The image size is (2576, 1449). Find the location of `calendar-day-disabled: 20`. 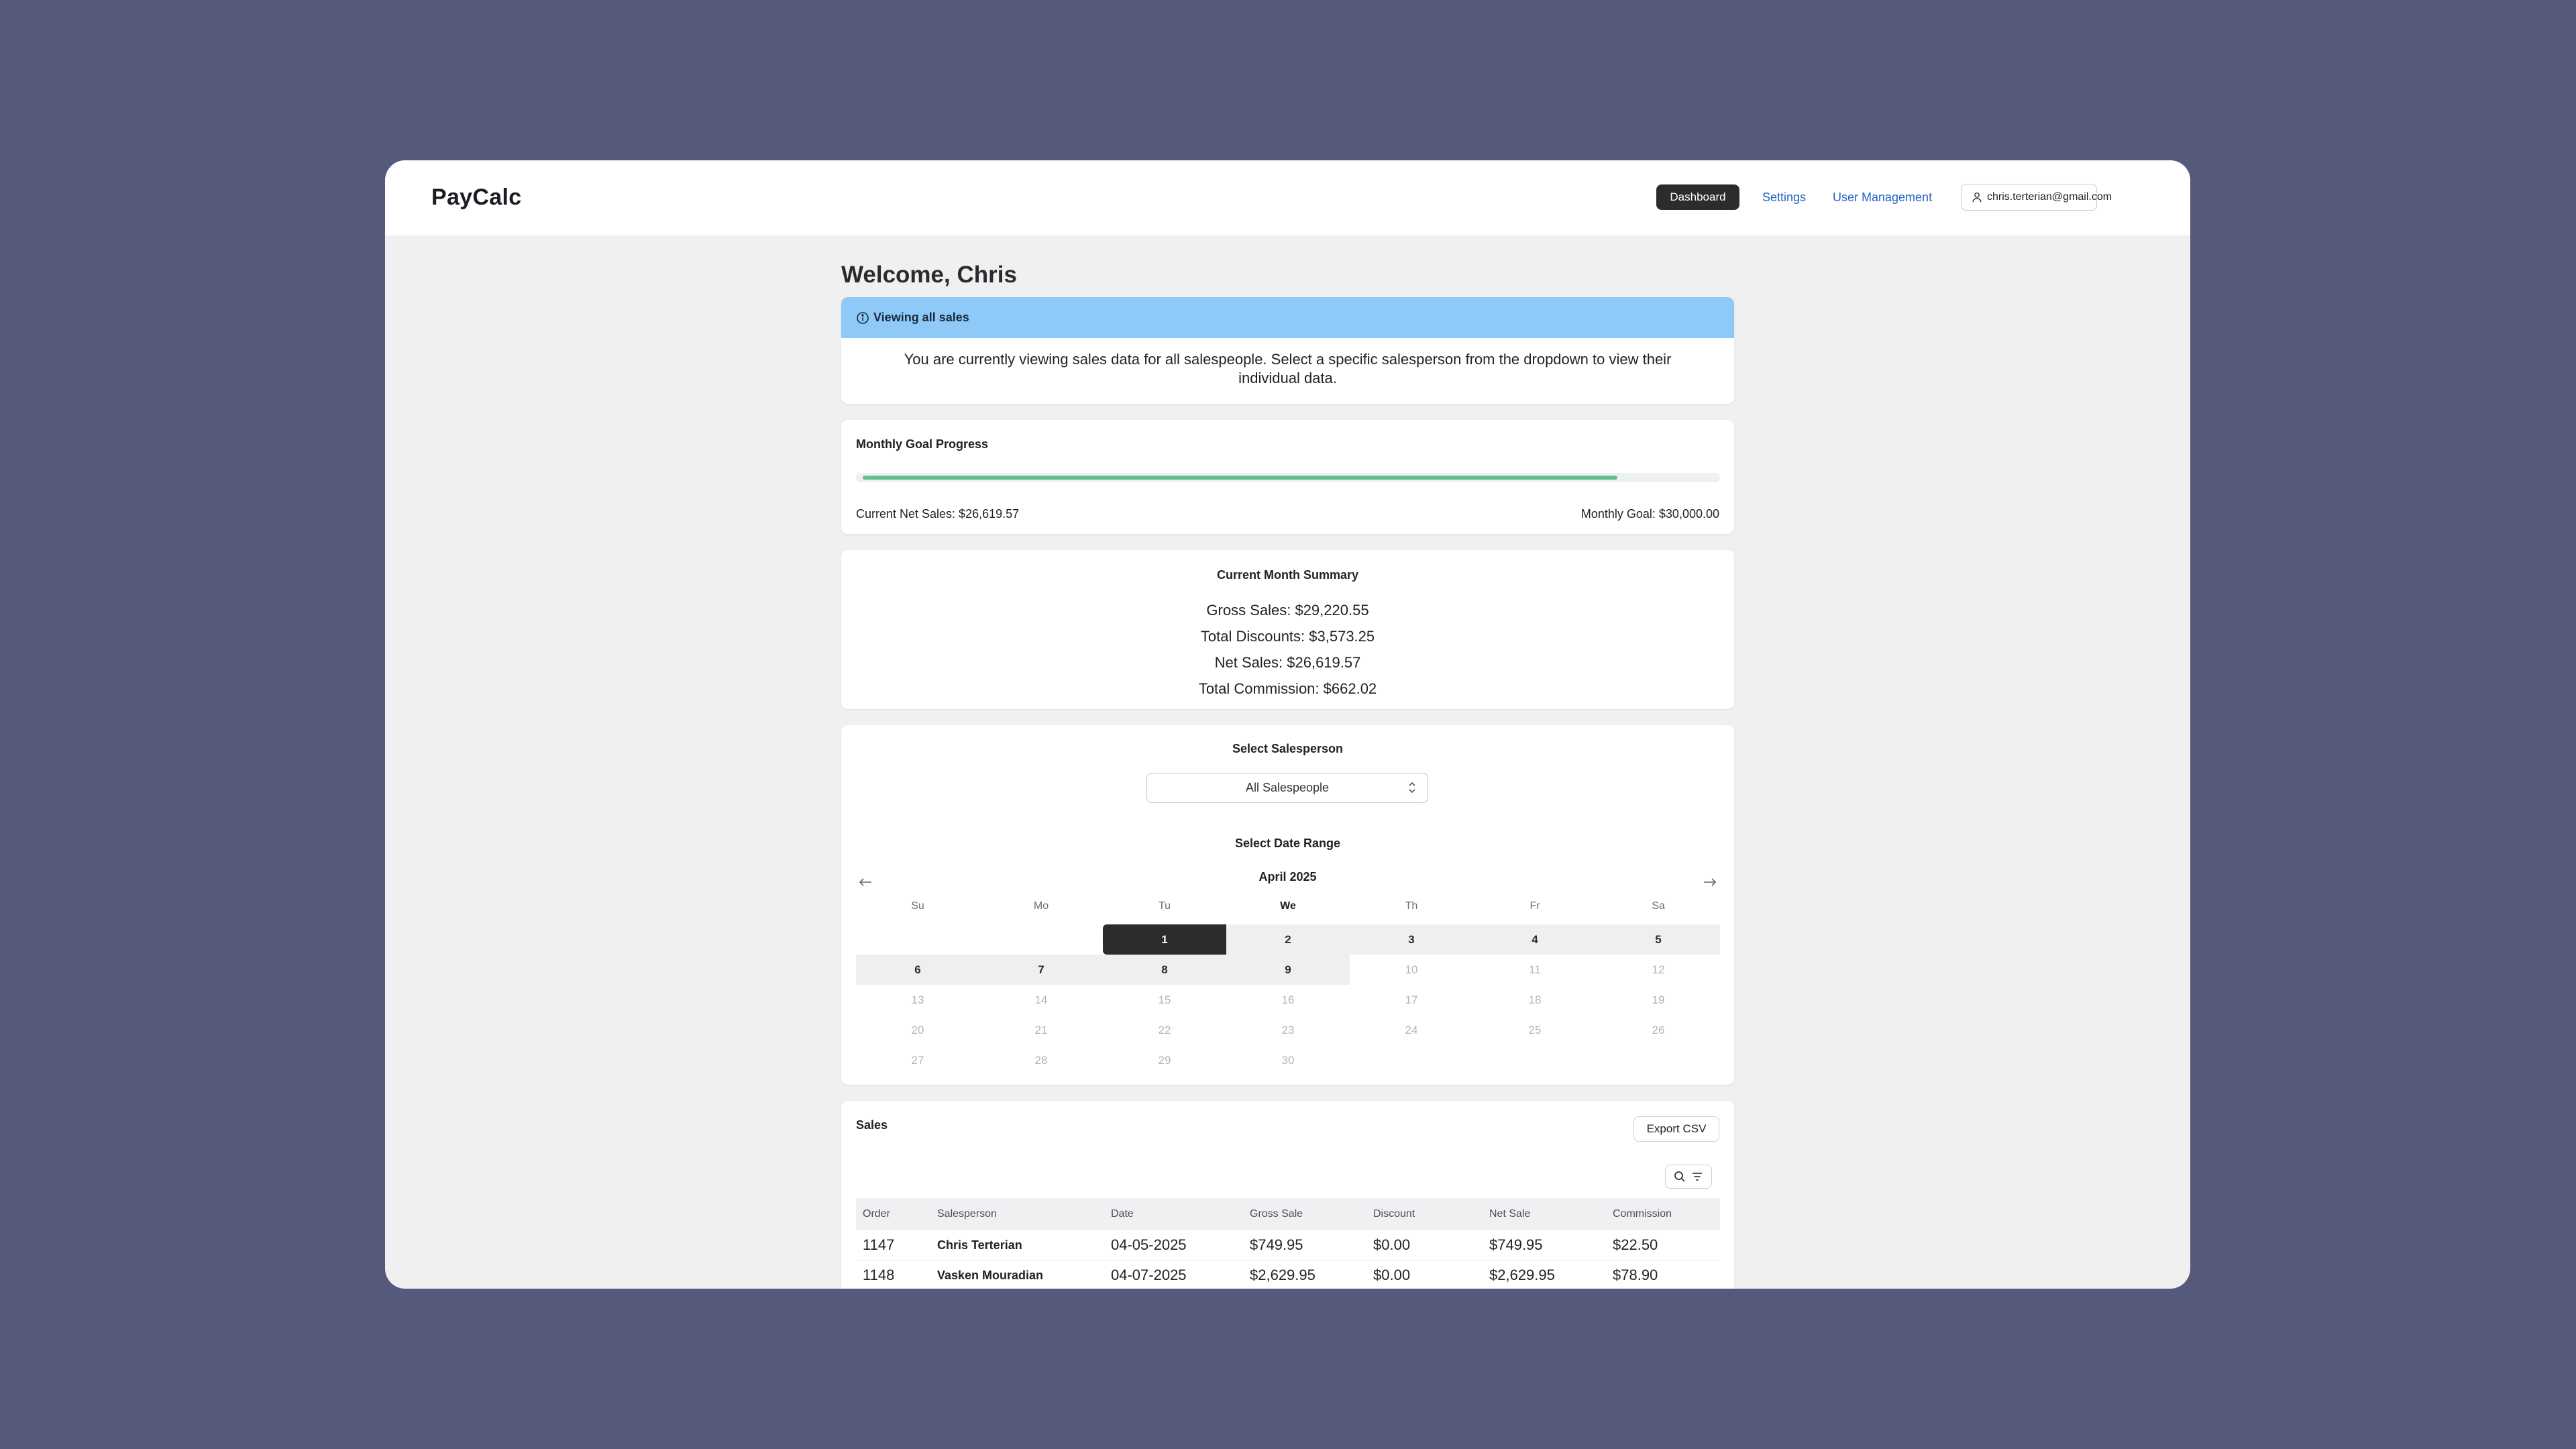

calendar-day-disabled: 20 is located at coordinates (917, 1029).